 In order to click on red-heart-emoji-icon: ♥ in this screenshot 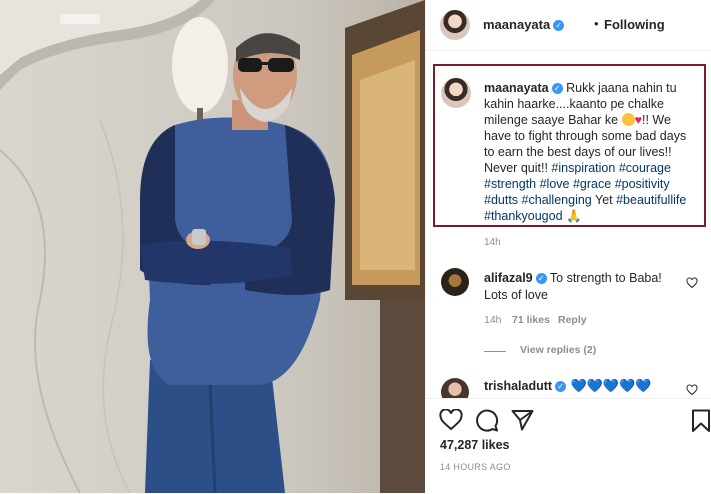, I will do `click(638, 120)`.